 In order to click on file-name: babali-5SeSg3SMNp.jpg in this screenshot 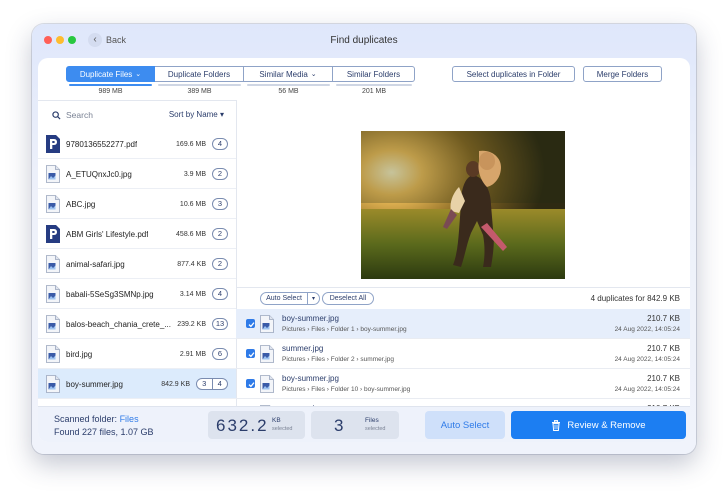, I will do `click(110, 294)`.